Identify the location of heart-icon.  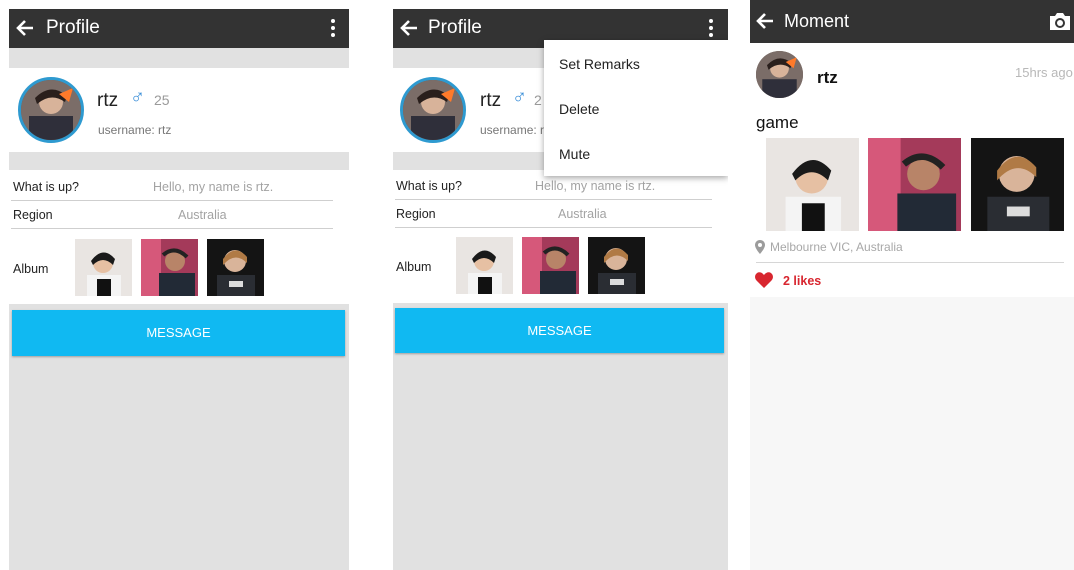
(764, 280).